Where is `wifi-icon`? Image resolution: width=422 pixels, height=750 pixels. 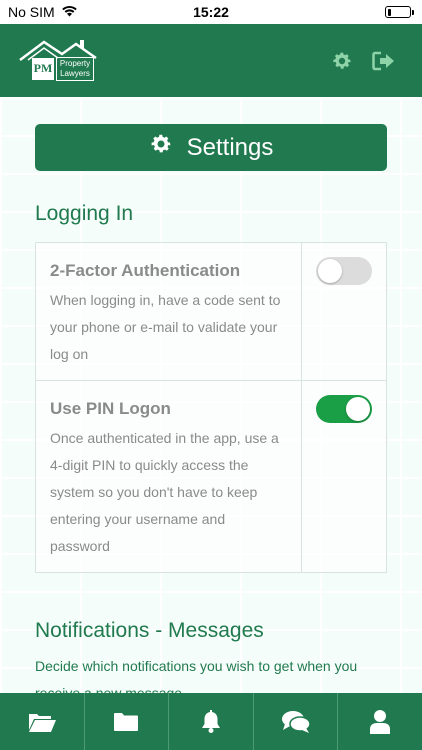
wifi-icon is located at coordinates (69, 12).